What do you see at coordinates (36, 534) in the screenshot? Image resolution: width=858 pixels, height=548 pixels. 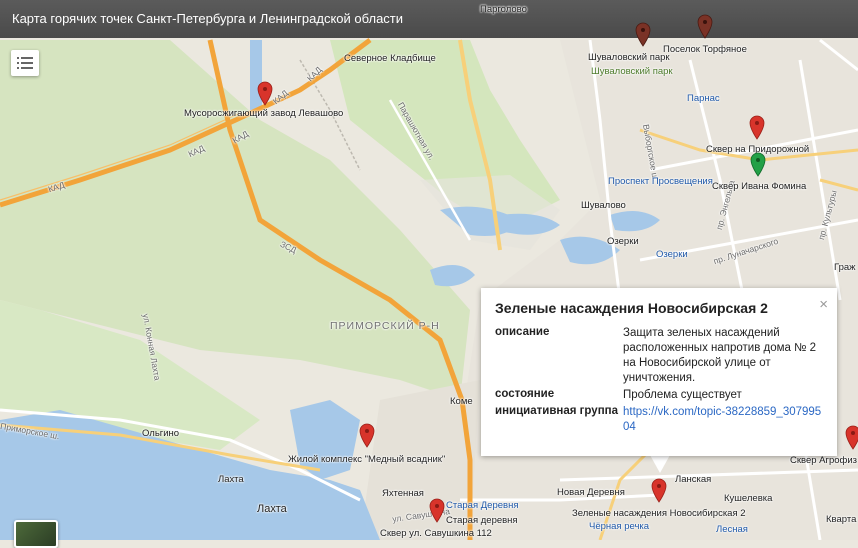 I see `satellite-view-toggle` at bounding box center [36, 534].